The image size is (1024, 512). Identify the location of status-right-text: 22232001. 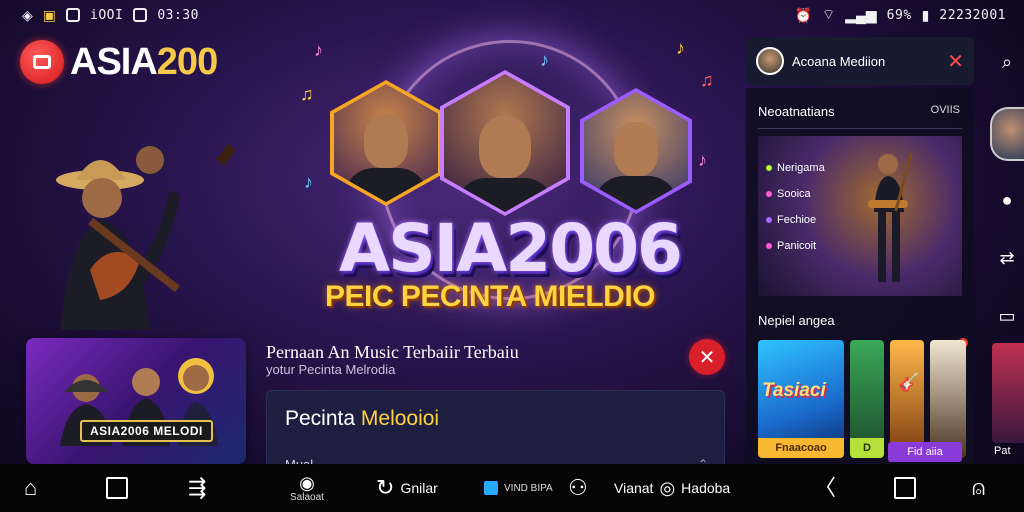
(972, 15).